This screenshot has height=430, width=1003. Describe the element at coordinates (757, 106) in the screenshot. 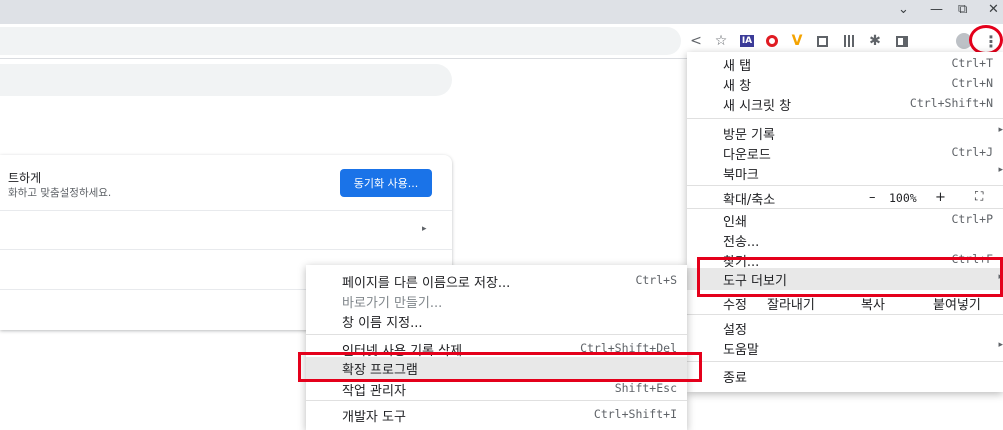

I see `menu-label: 새 시크릿 창` at that location.